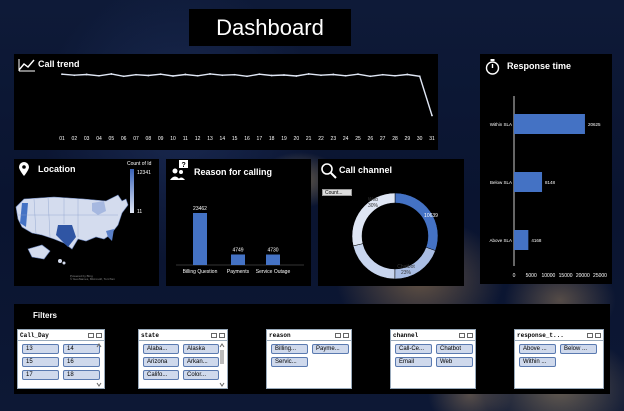 The height and width of the screenshot is (411, 624). Describe the element at coordinates (61, 359) in the screenshot. I see `call-day-slicer: Call_Day 13 14 15 16 17 18` at that location.